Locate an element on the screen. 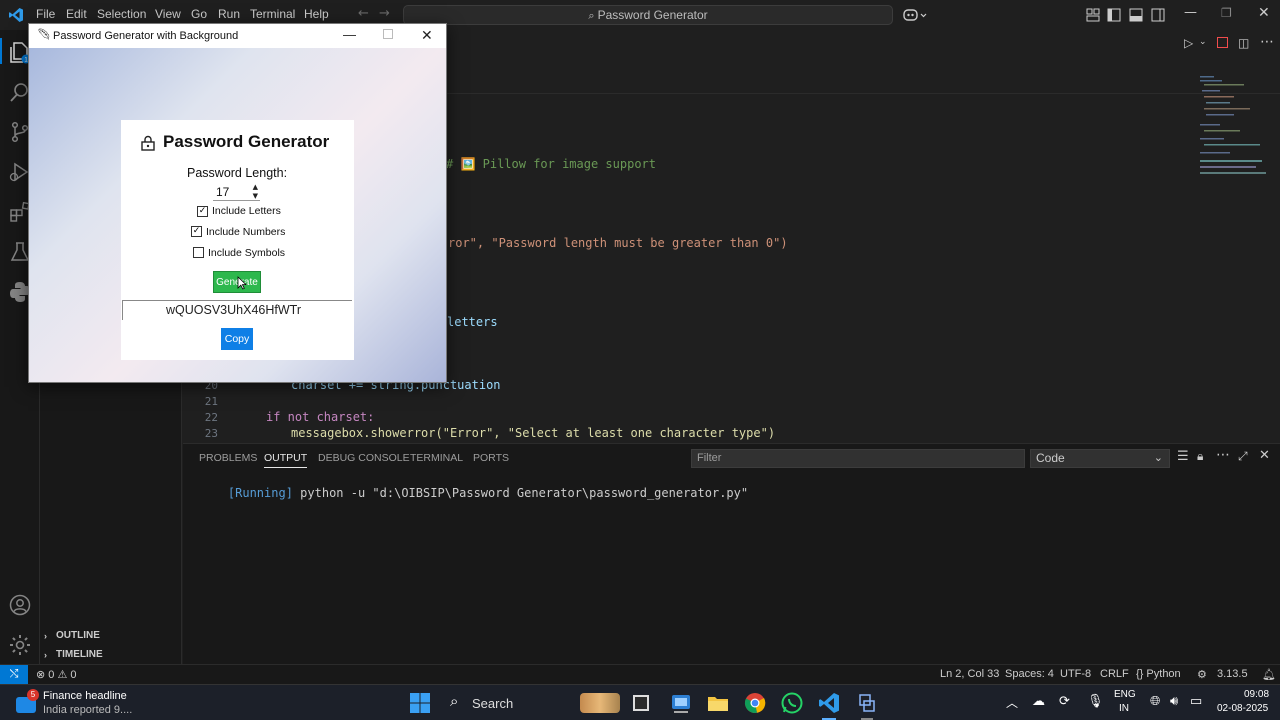  onedrive-icon: ☁ is located at coordinates (1038, 701).